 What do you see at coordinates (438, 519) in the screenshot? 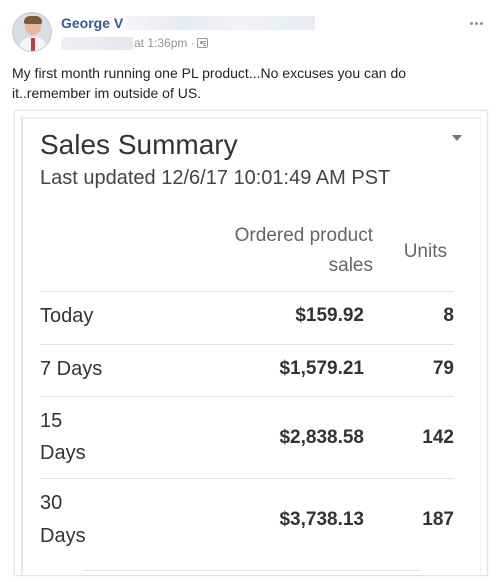
I see `row-units: 187` at bounding box center [438, 519].